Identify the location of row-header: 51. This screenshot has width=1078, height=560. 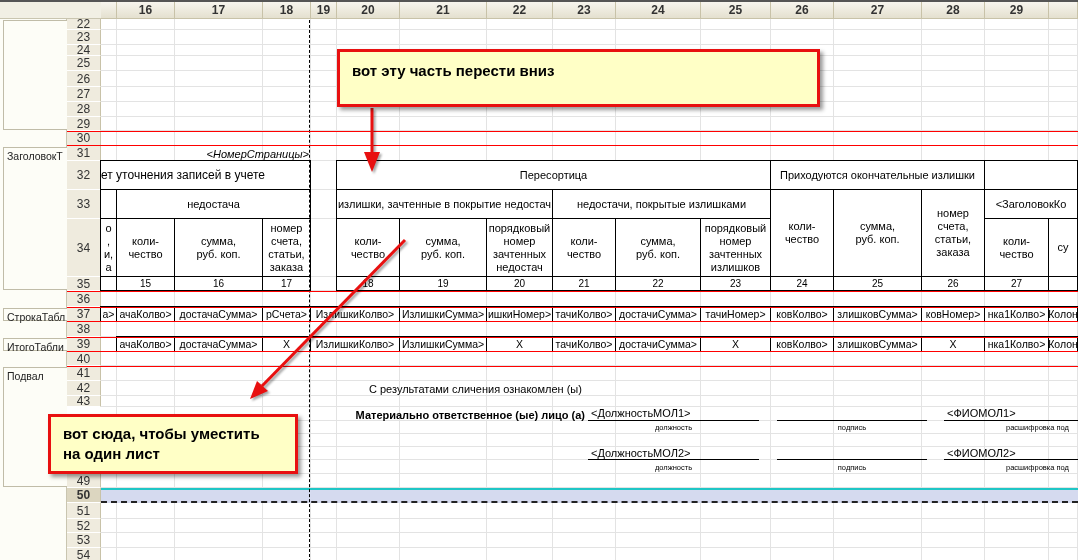
(84, 511).